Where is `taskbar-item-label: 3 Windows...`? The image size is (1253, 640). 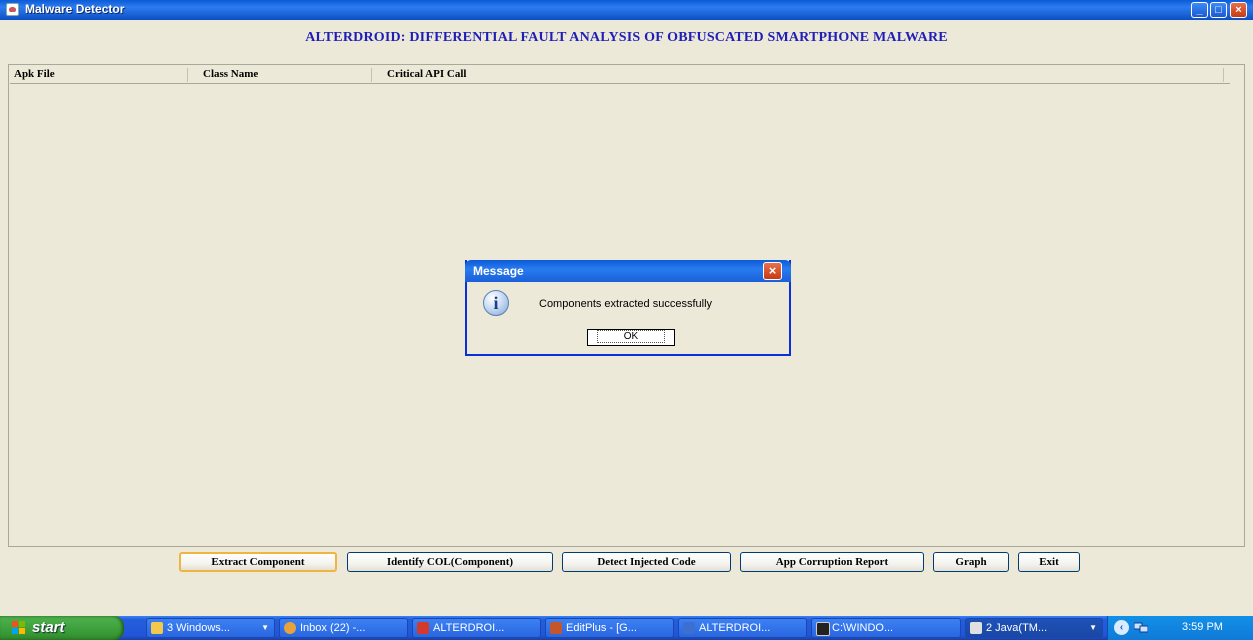
taskbar-item-label: 3 Windows... is located at coordinates (198, 628).